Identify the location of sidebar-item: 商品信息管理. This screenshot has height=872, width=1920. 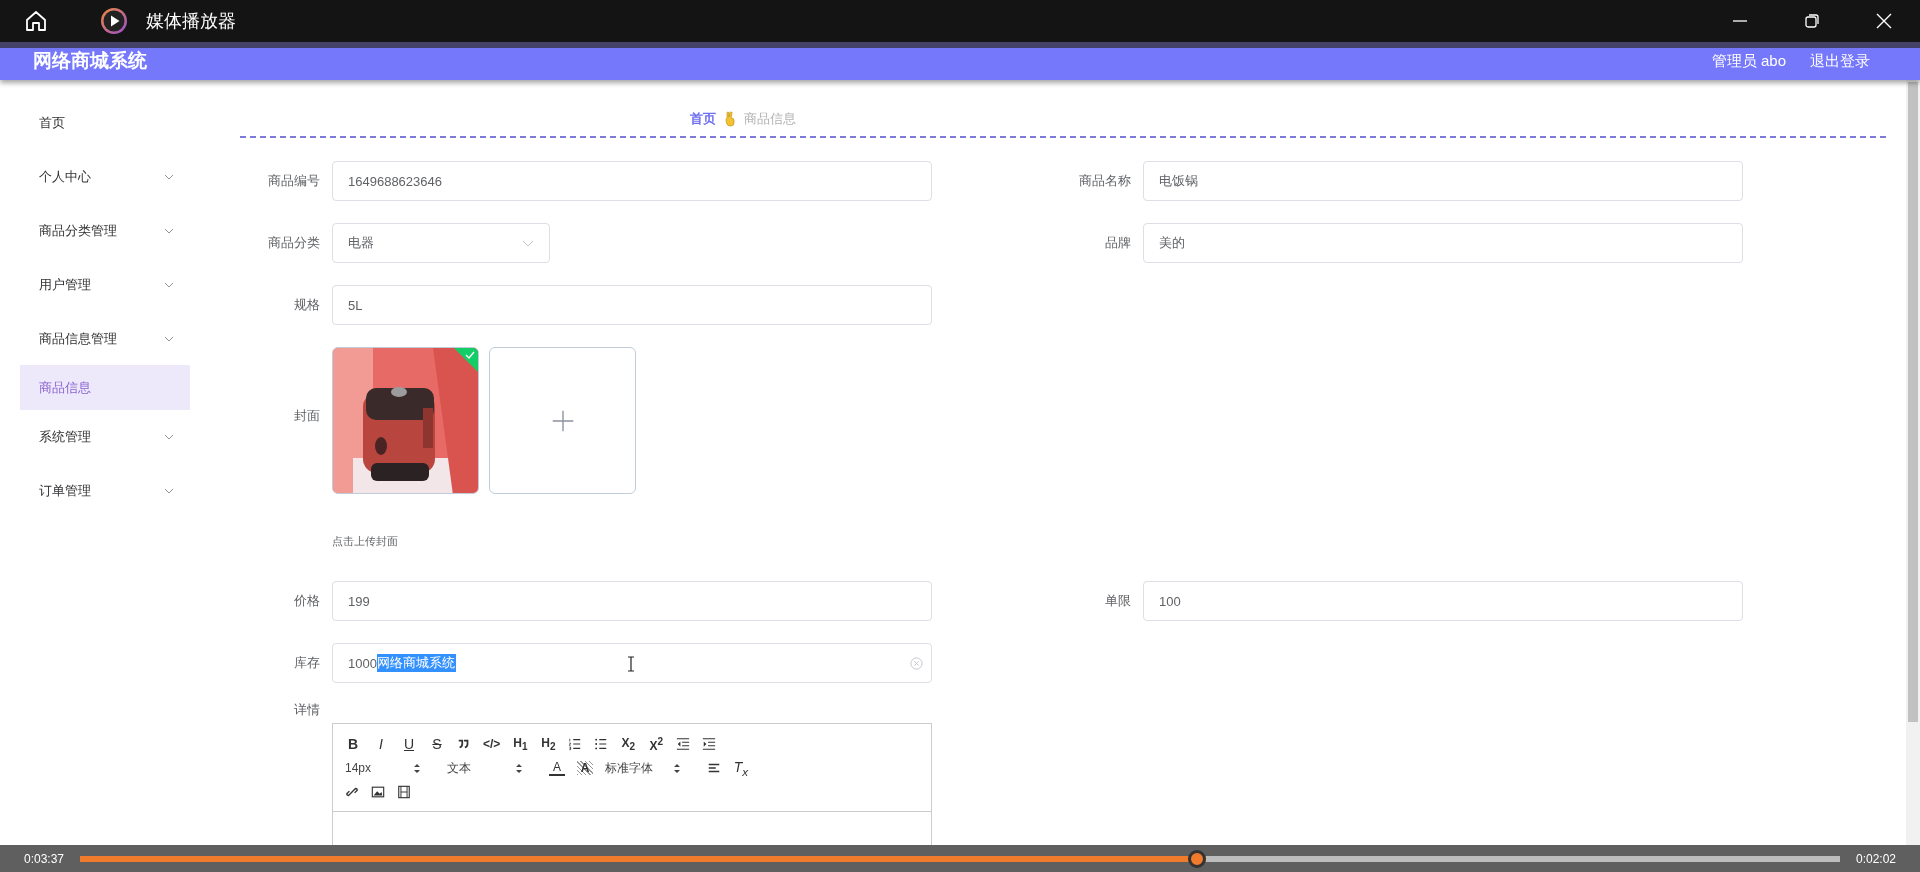
(105, 338).